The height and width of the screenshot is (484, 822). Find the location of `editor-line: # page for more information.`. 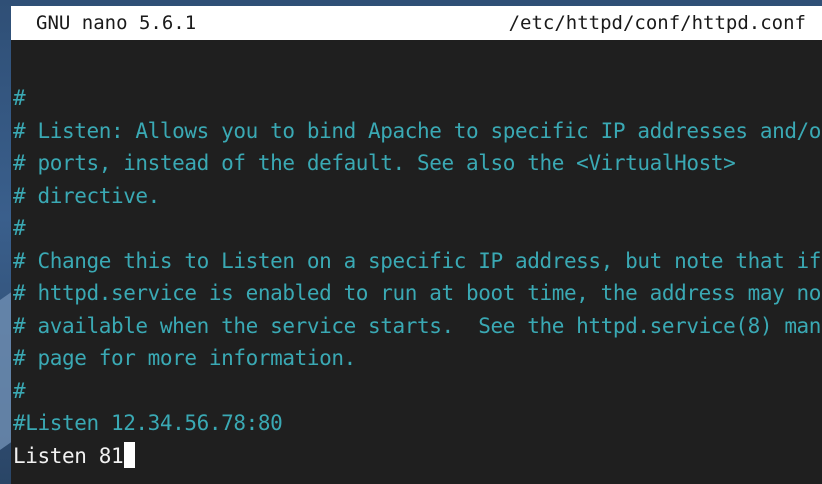

editor-line: # page for more information. is located at coordinates (417, 358).